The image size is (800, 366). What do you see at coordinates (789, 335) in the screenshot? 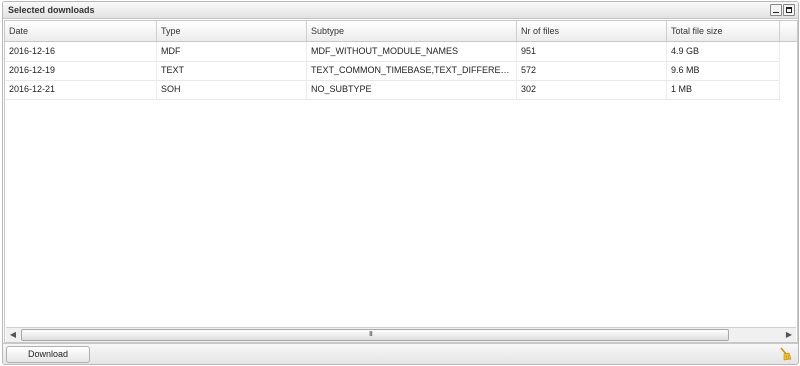
I see `scroll-right-icon: ▶` at bounding box center [789, 335].